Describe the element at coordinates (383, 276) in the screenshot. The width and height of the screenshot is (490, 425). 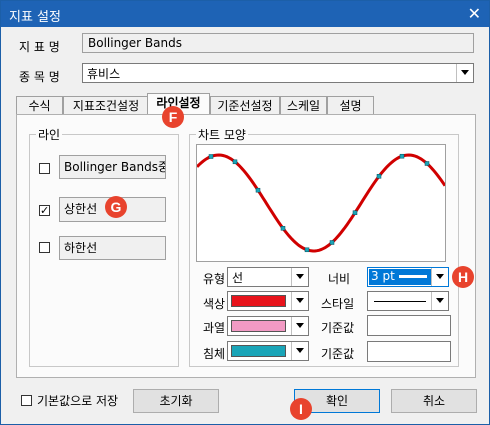
I see `width-value: 3 pt` at that location.